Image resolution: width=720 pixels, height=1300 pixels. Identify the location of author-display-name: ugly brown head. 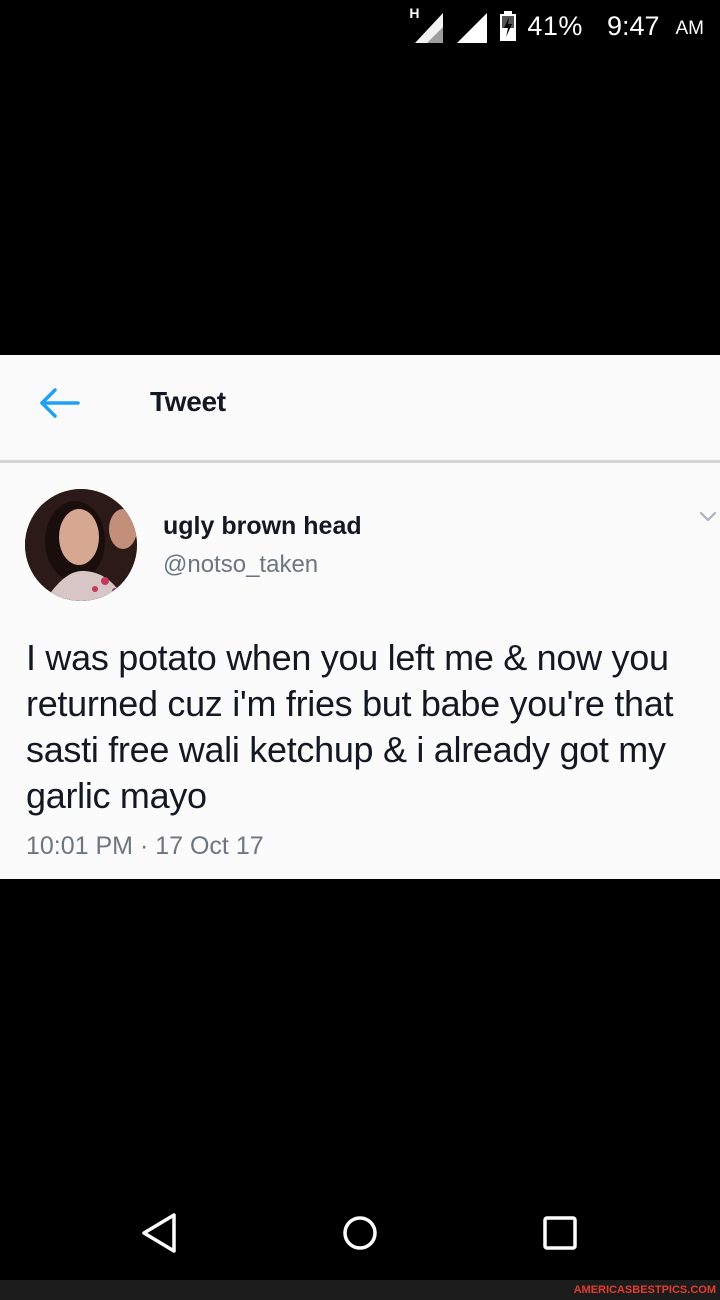
(262, 526).